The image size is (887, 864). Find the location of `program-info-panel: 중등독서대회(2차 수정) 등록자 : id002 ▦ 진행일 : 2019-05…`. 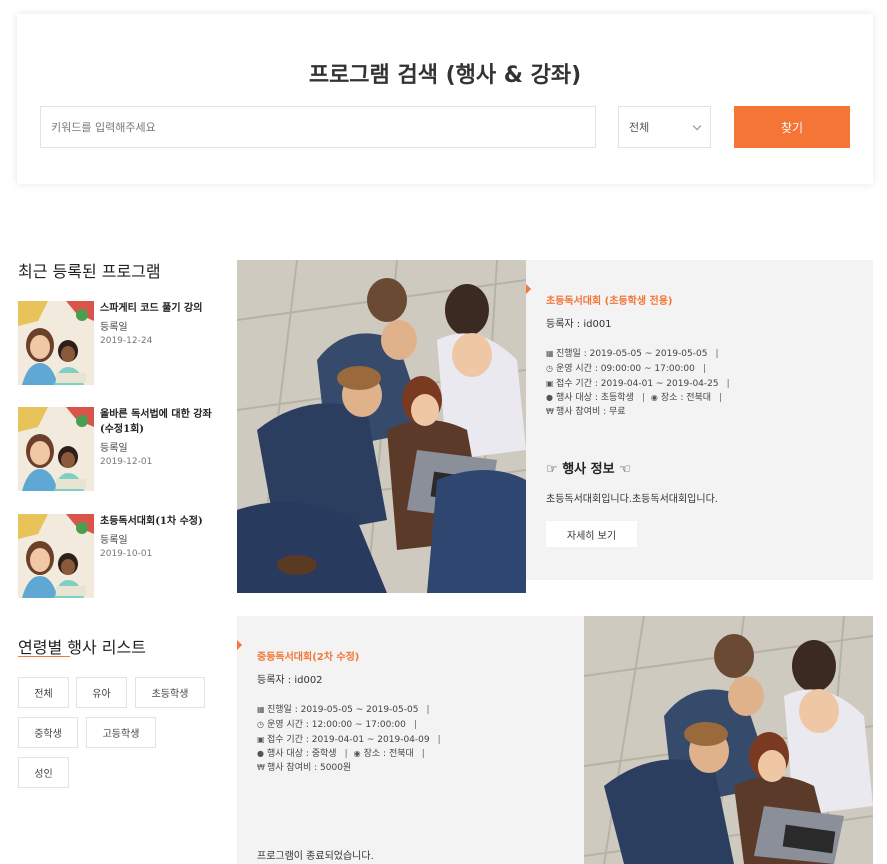

program-info-panel: 중등독서대회(2차 수정) 등록자 : id002 ▦ 진행일 : 2019-05… is located at coordinates (410, 740).